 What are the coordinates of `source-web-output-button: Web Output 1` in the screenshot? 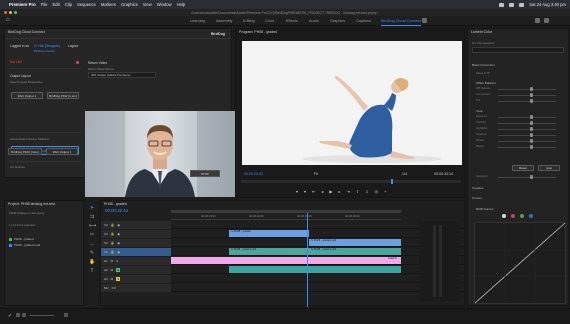 It's located at (62, 151).